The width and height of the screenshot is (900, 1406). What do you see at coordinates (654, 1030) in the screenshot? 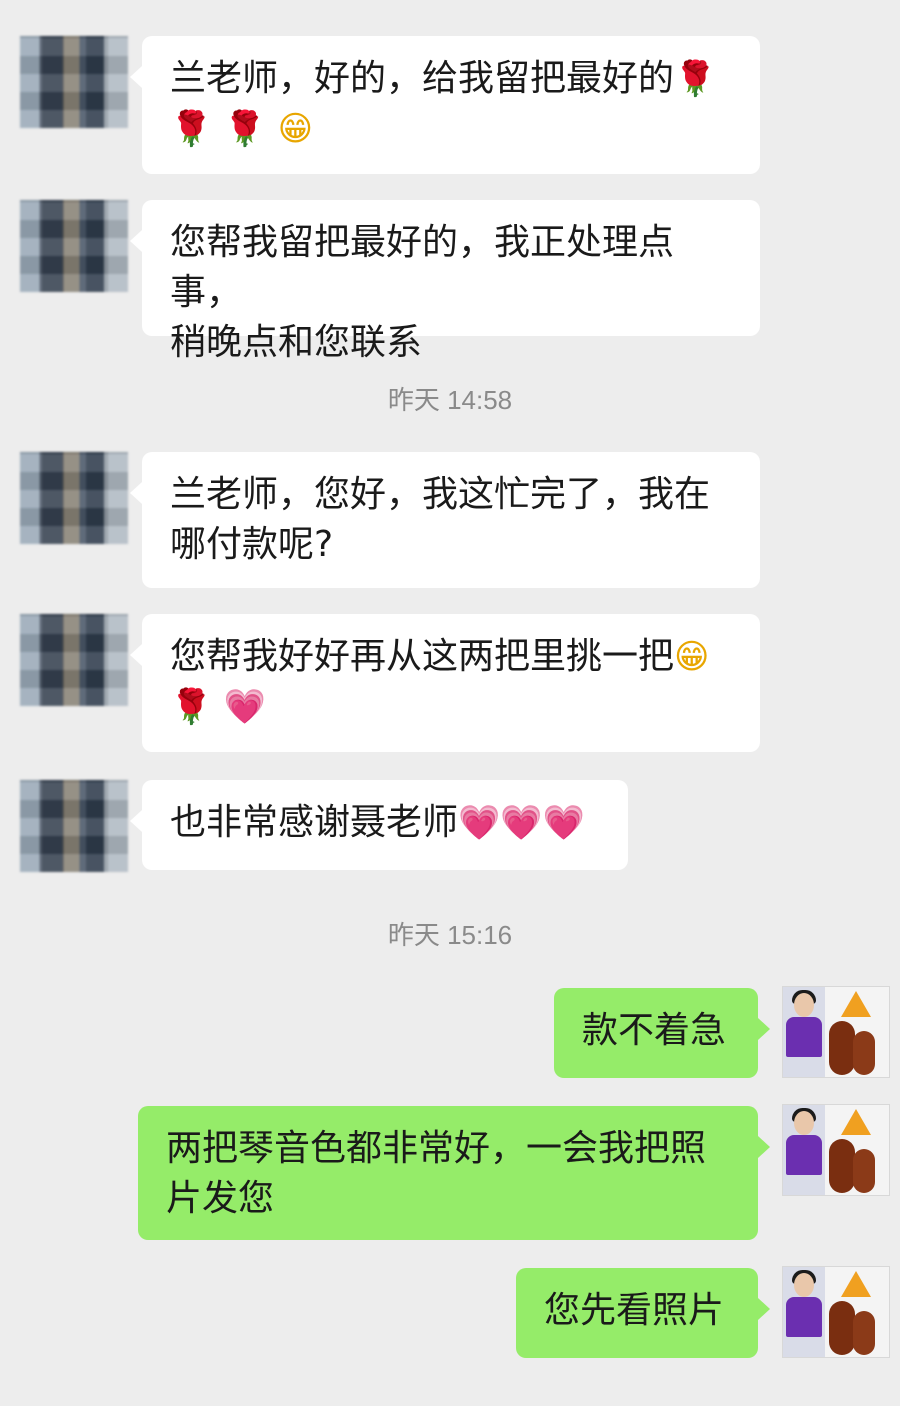
I see `message-text: 款不着急` at bounding box center [654, 1030].